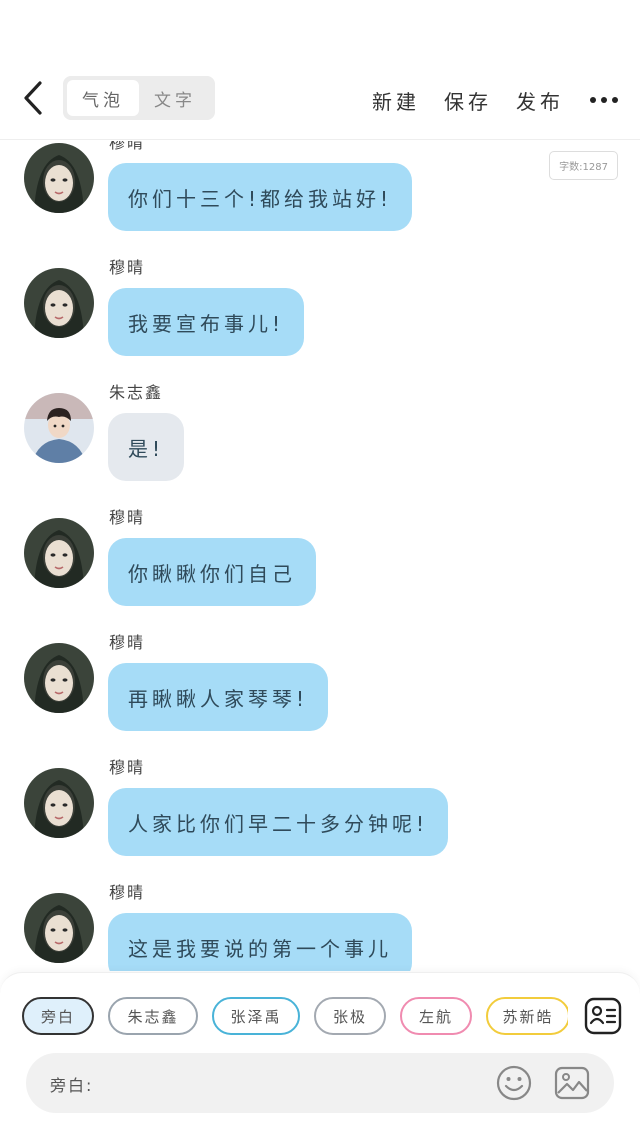 This screenshot has height=1138, width=640. I want to click on emoji-icon, so click(514, 1083).